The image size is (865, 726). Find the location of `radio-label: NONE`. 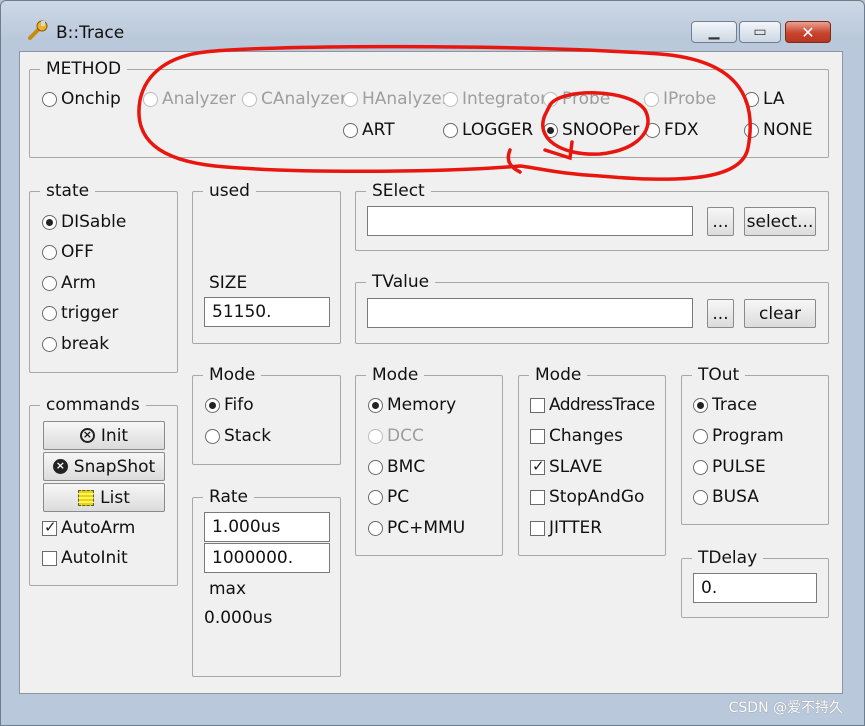

radio-label: NONE is located at coordinates (788, 130).